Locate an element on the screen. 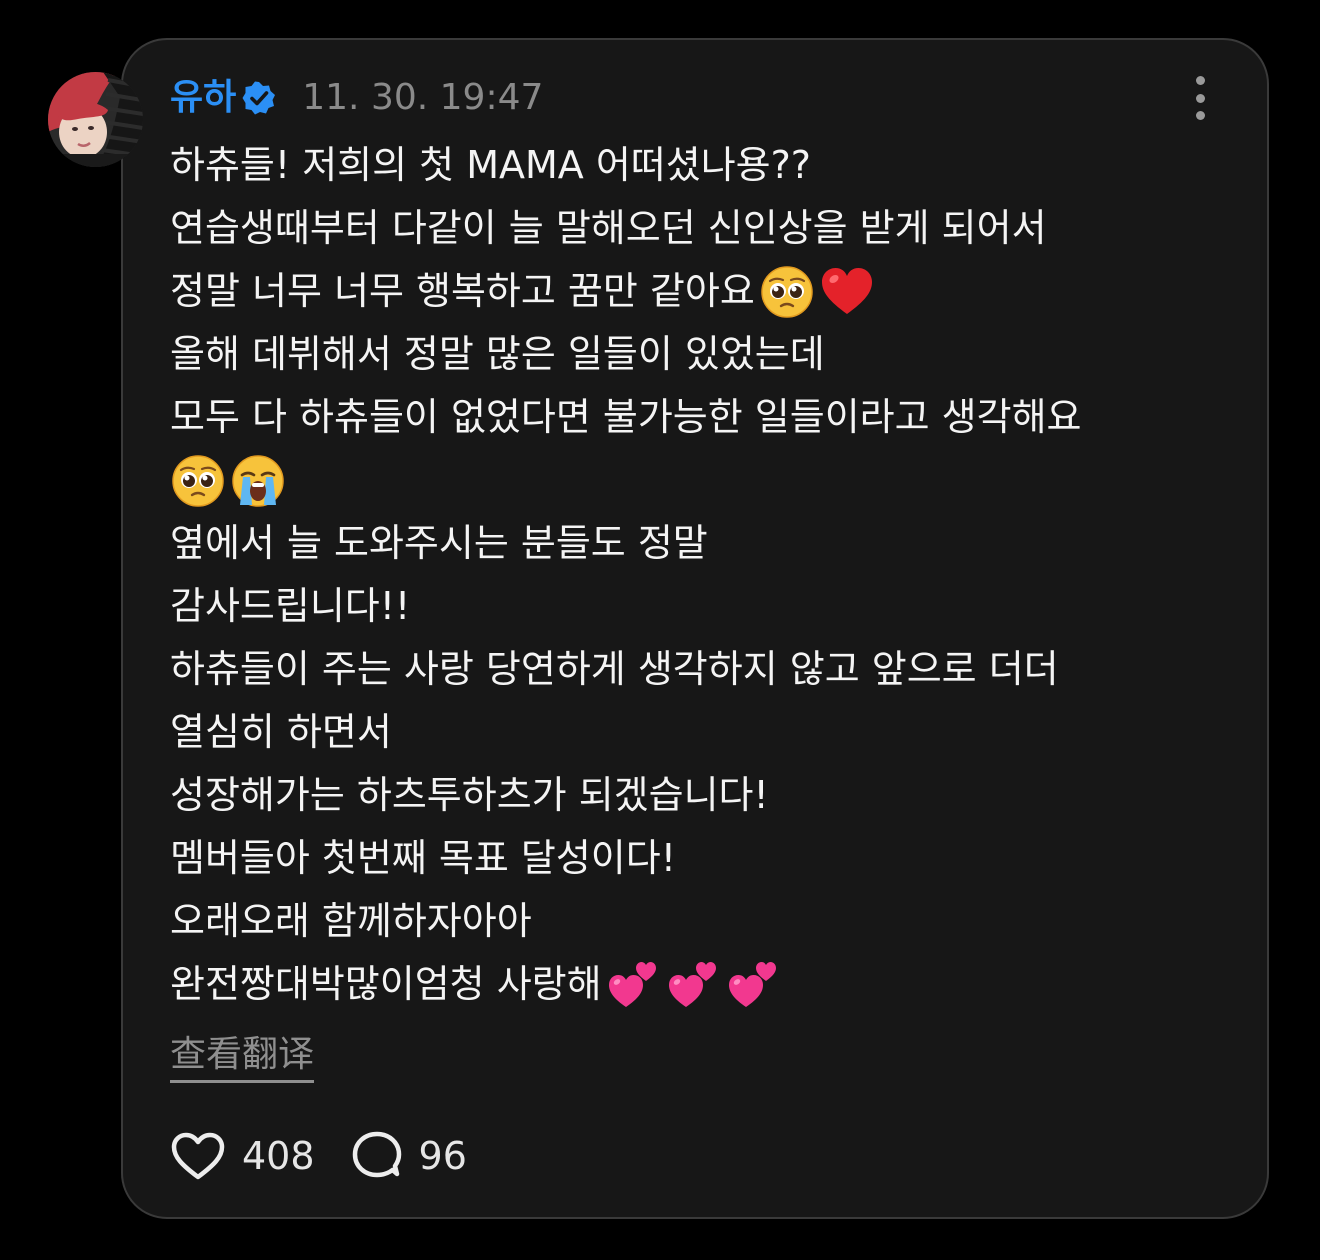 The width and height of the screenshot is (1320, 1260). post-line-text: 멤버들아 첫번째 목표 달성이다! is located at coordinates (423, 858).